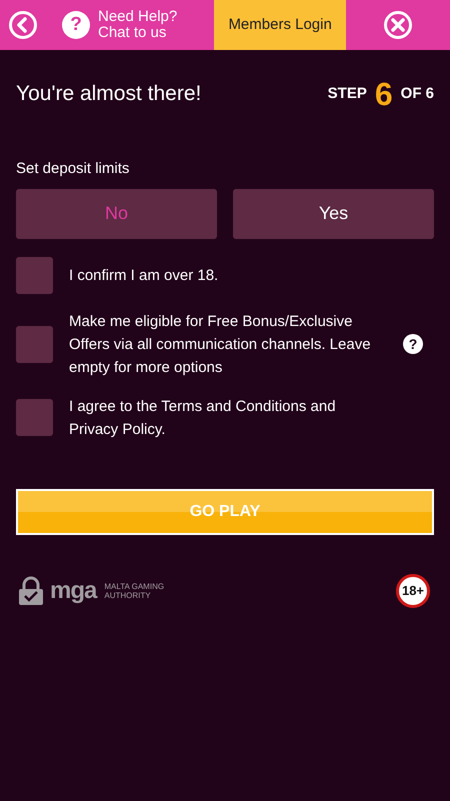 The image size is (450, 801). What do you see at coordinates (144, 276) in the screenshot?
I see `consent-text: I confirm I am over 18.` at bounding box center [144, 276].